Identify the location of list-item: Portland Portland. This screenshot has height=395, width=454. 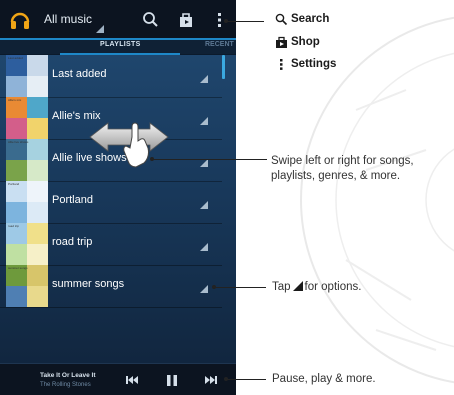
(111, 202).